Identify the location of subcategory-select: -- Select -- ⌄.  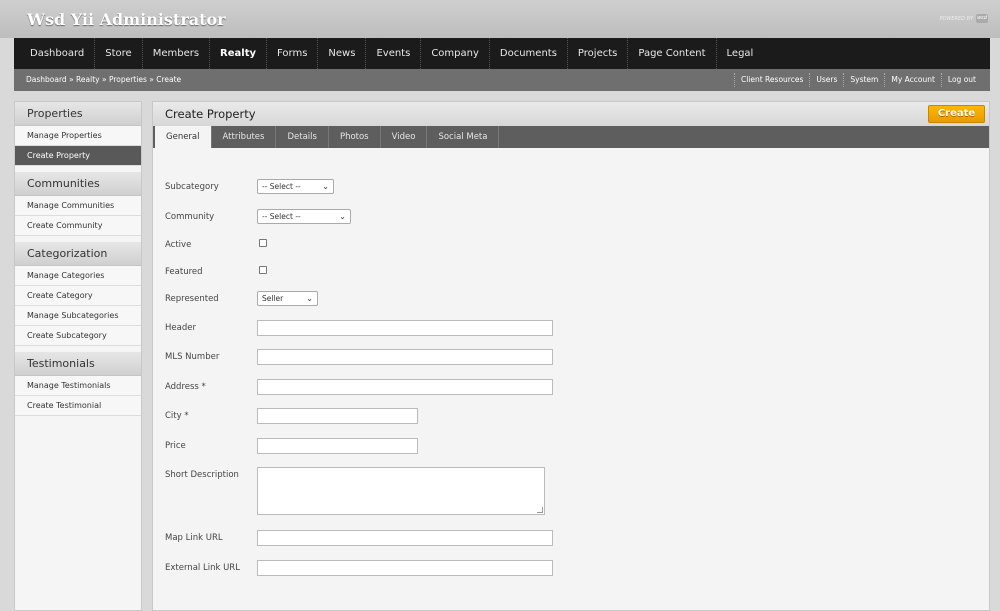
(295, 186).